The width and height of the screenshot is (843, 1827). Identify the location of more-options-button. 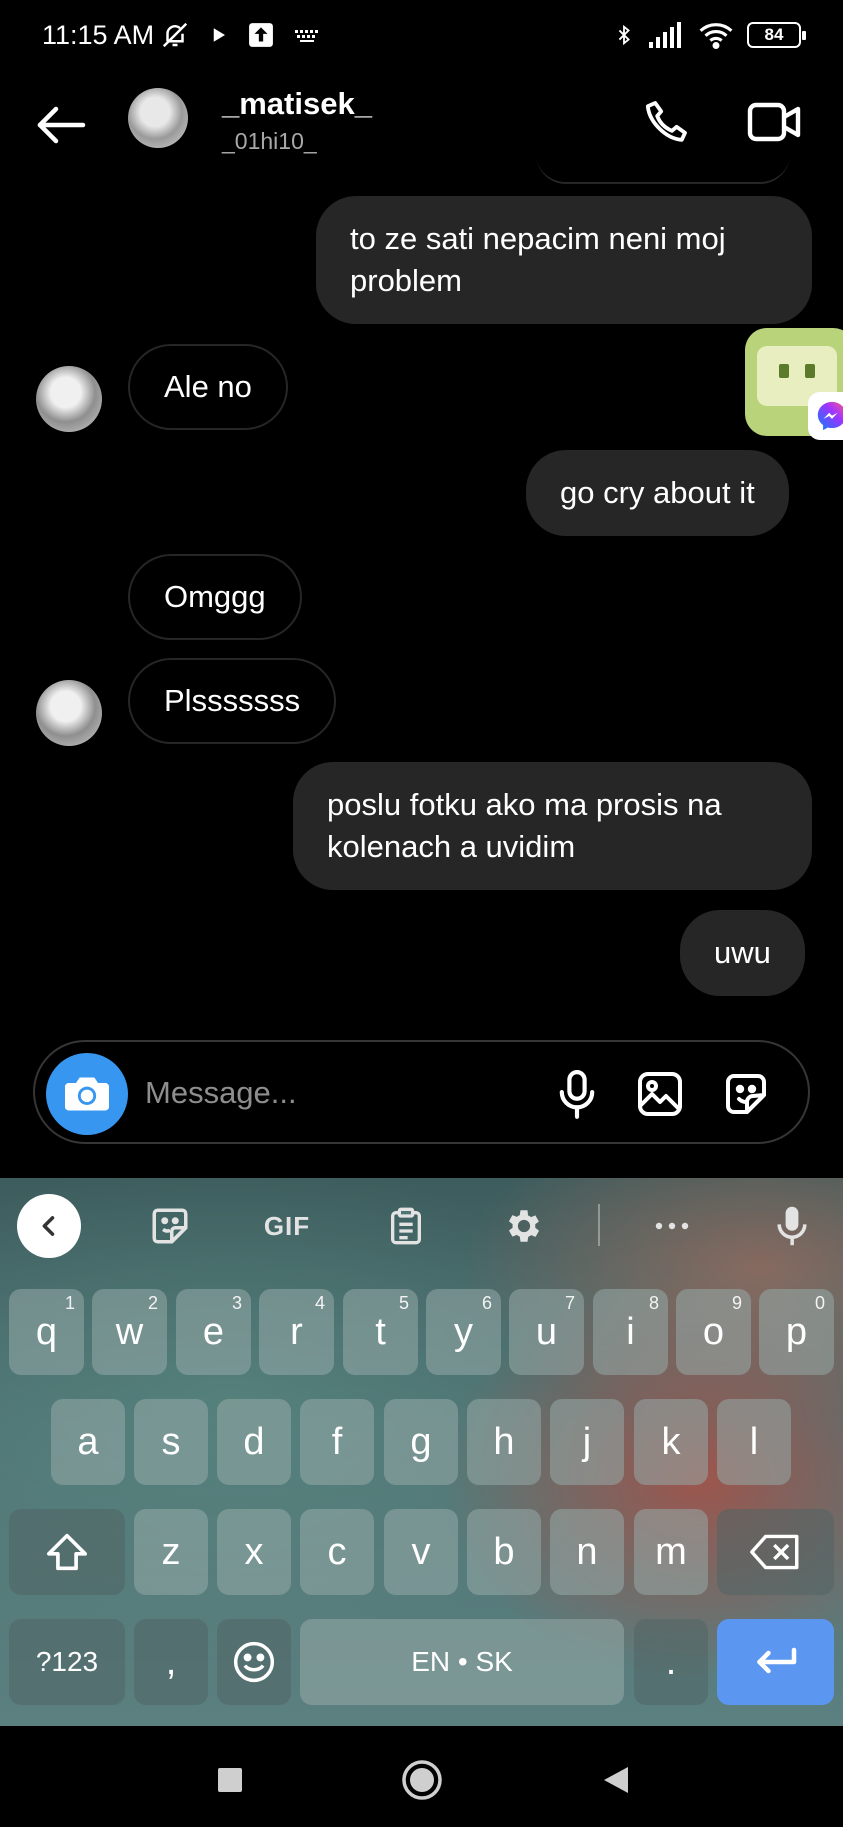
(672, 1226).